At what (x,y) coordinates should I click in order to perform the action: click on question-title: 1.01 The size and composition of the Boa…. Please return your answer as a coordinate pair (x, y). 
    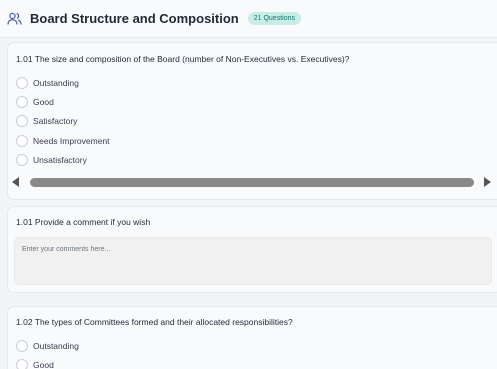
    Looking at the image, I should click on (183, 59).